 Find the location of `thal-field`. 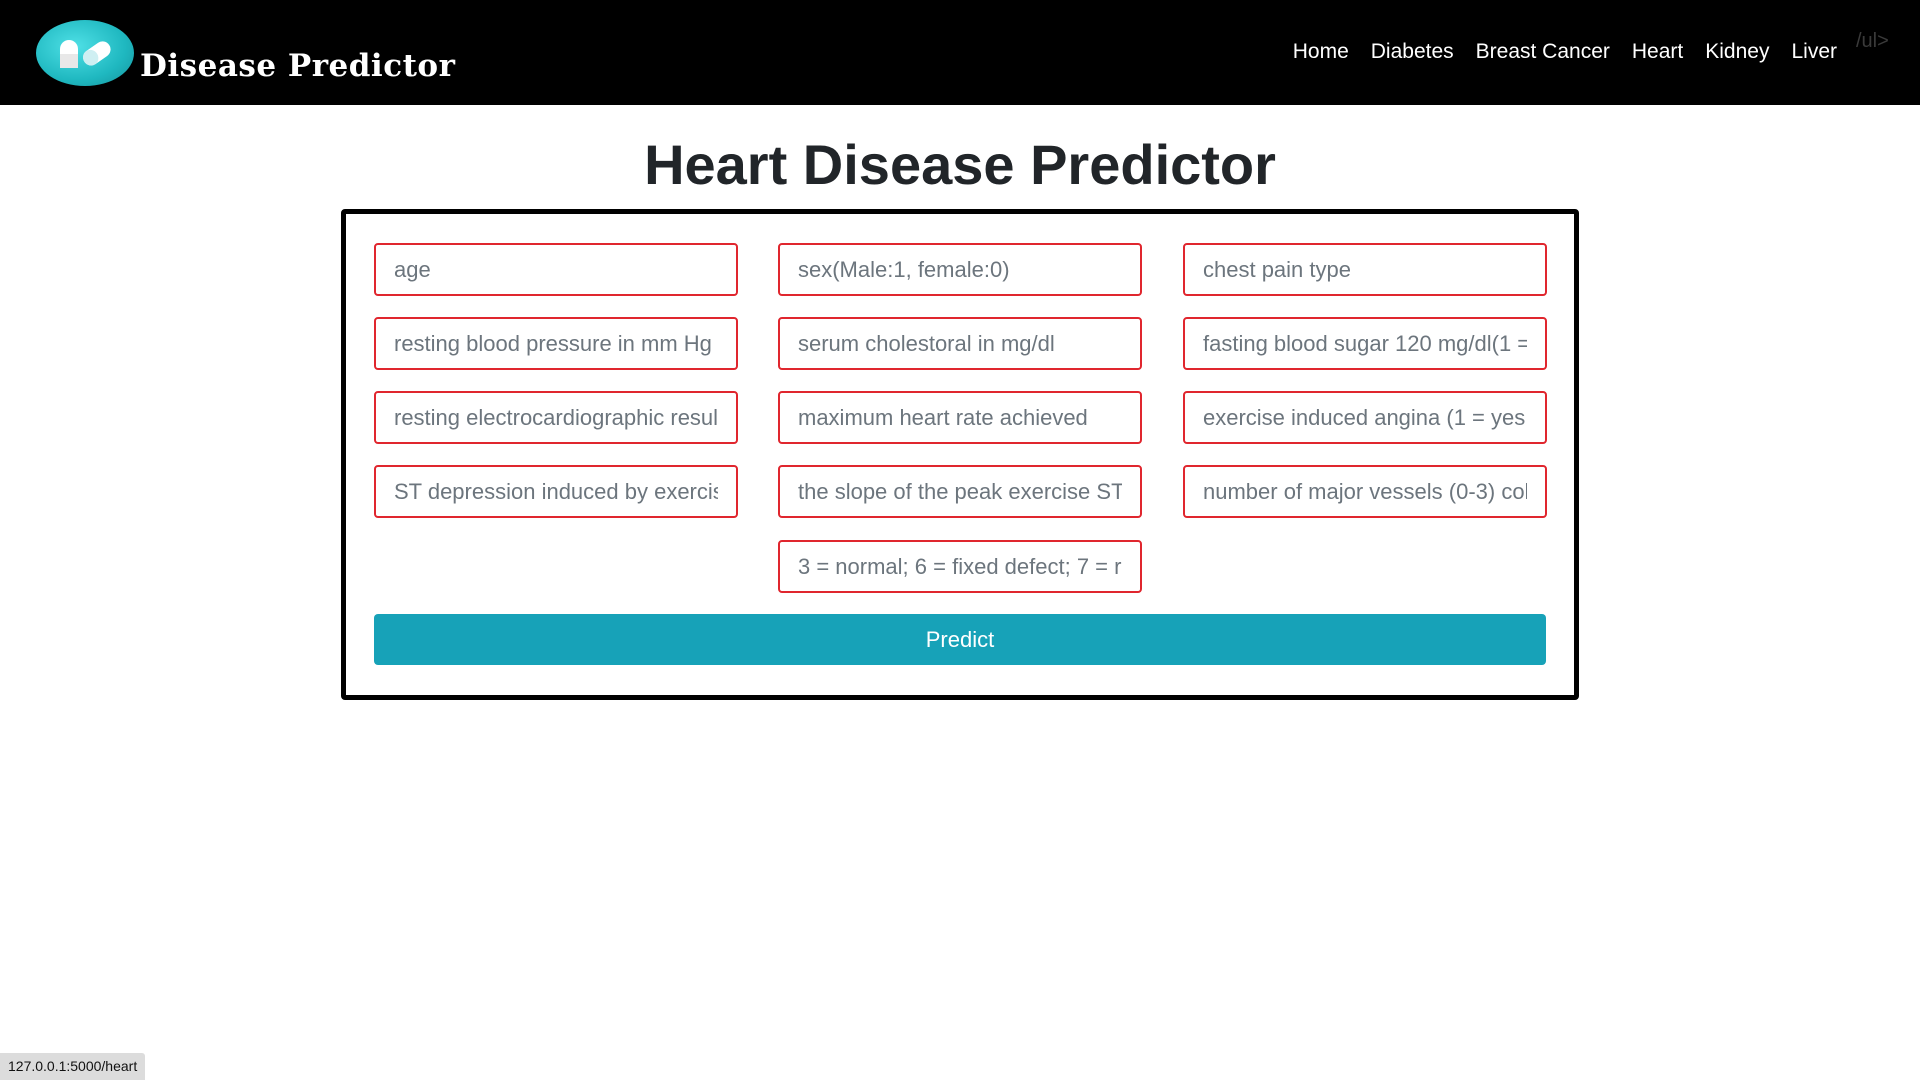

thal-field is located at coordinates (960, 566).